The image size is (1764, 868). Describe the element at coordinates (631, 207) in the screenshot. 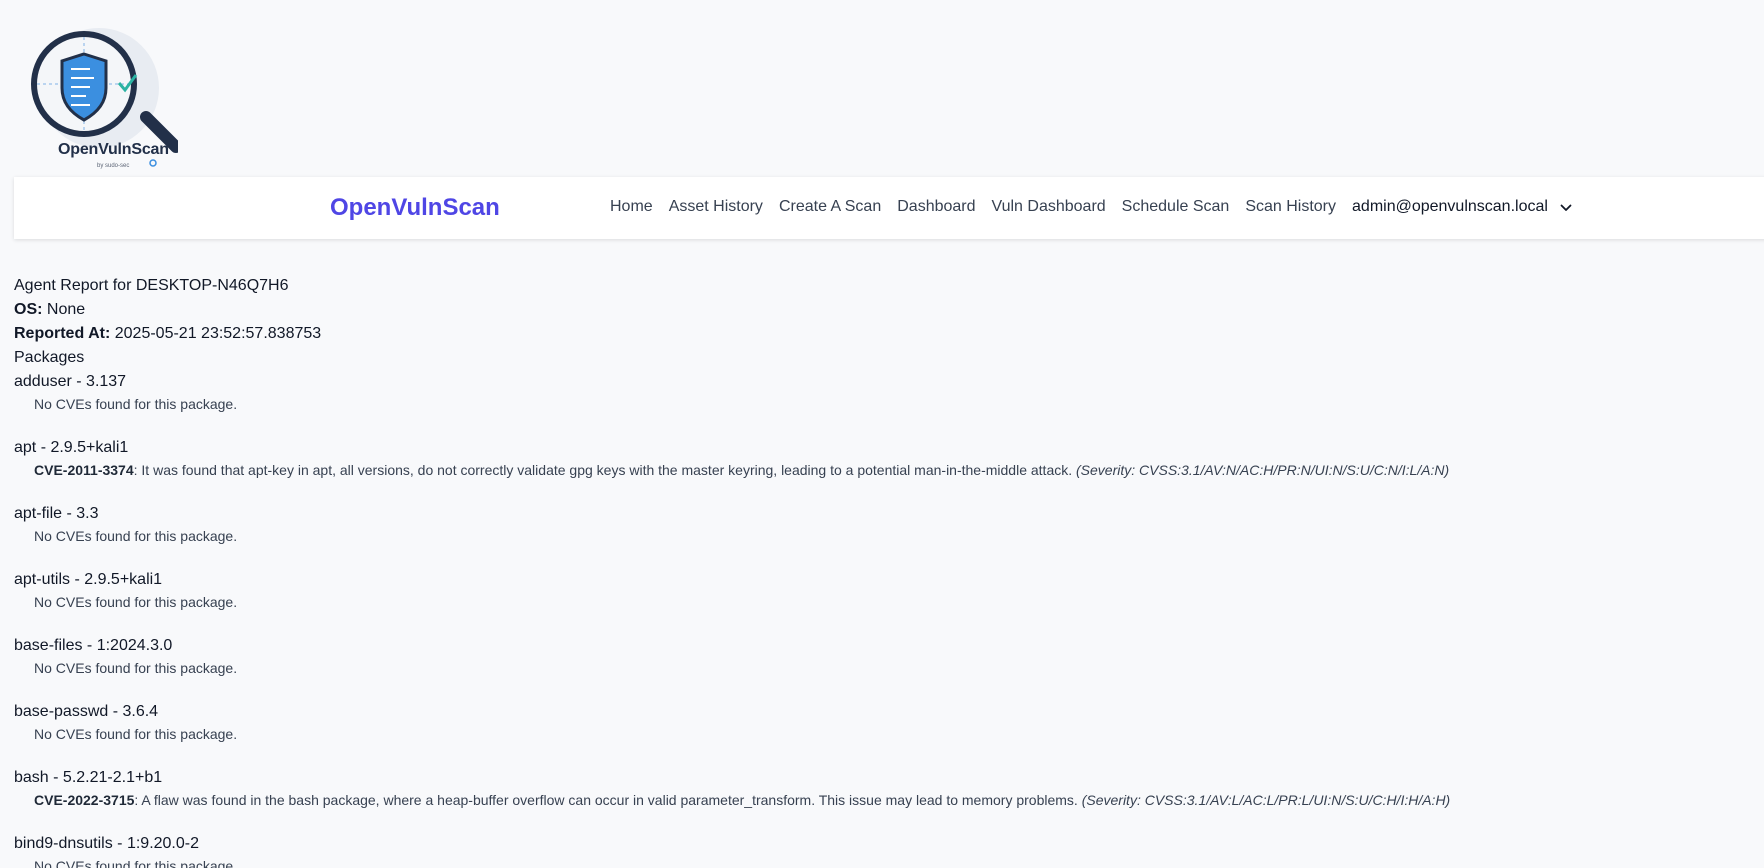

I see `nav-home: Home` at that location.